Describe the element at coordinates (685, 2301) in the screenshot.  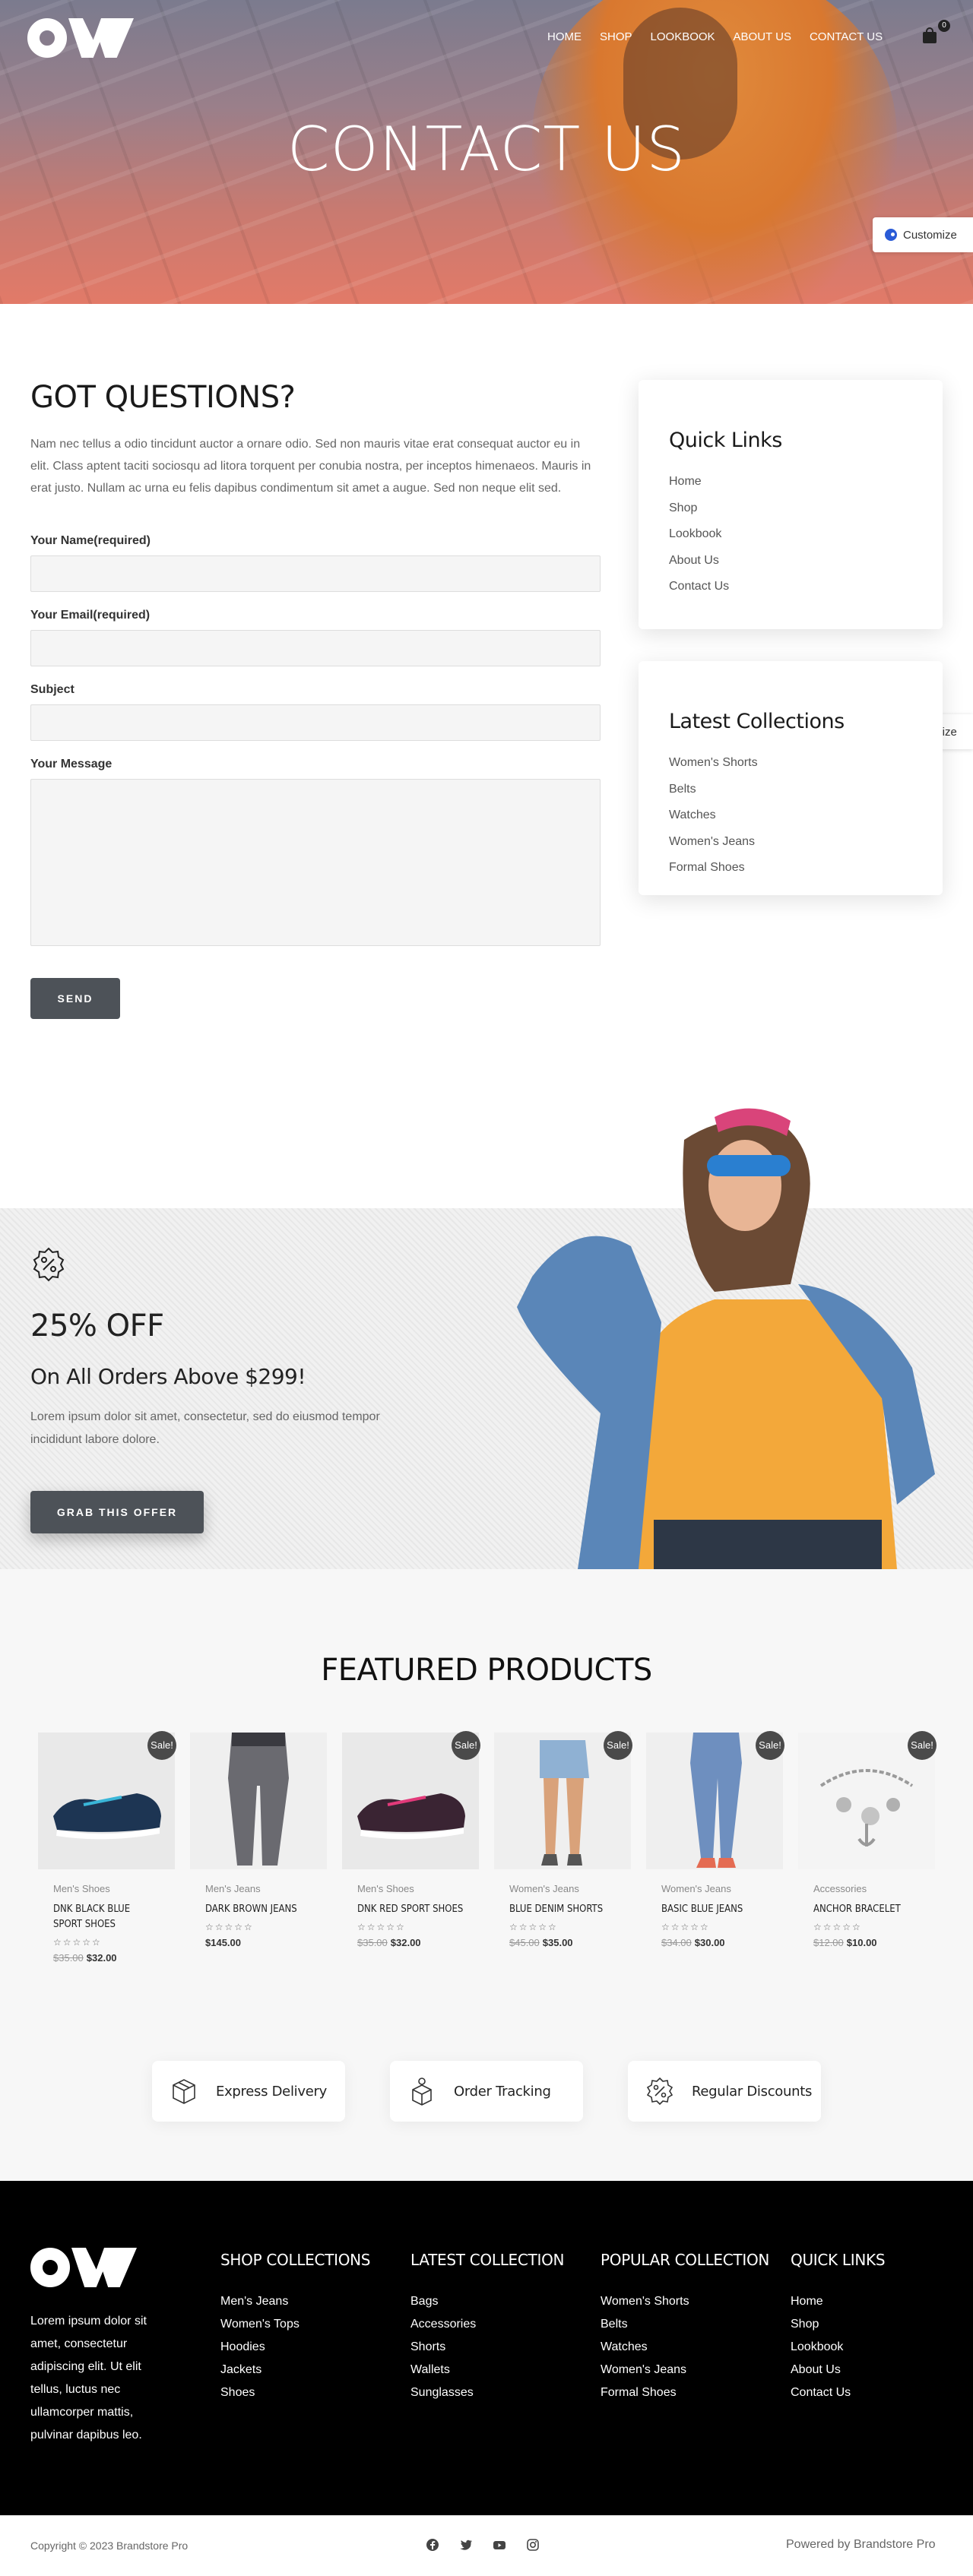
I see `footer-link: Women's Shorts` at that location.